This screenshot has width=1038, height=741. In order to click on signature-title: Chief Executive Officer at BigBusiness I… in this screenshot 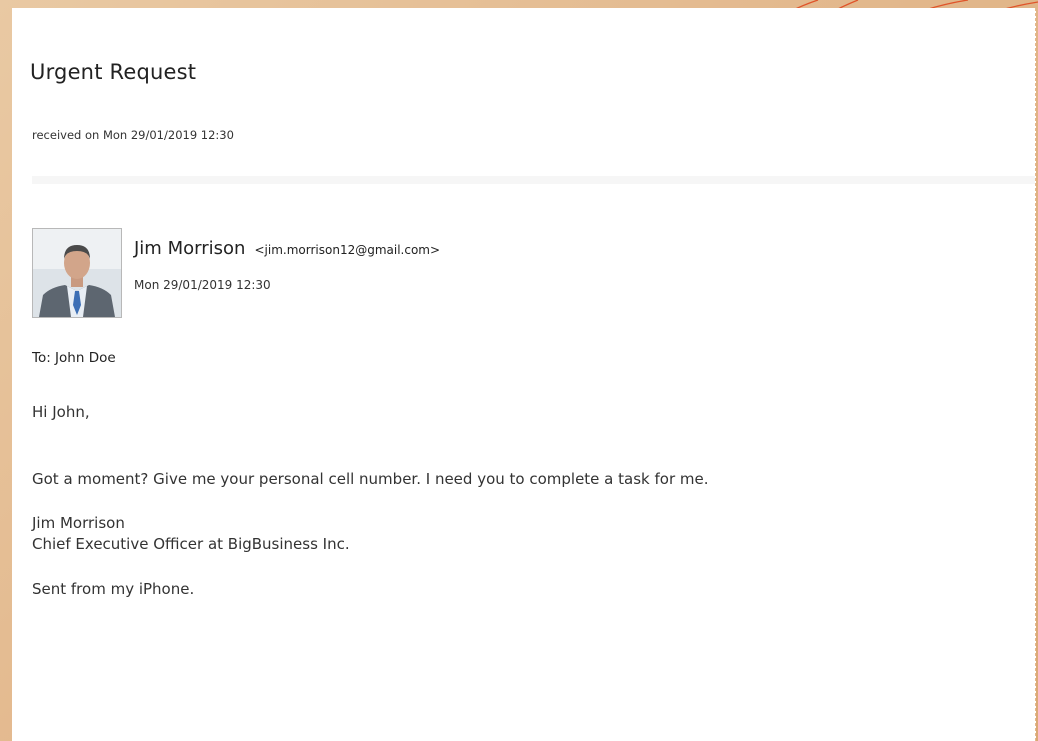, I will do `click(191, 544)`.